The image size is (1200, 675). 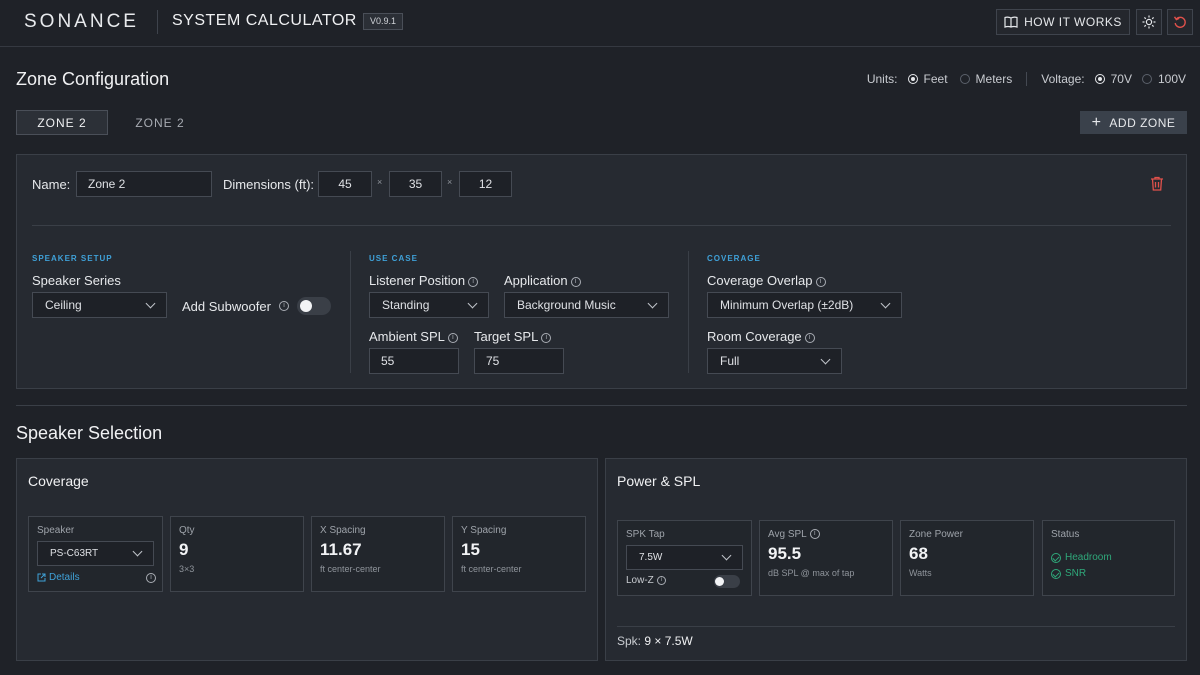 What do you see at coordinates (413, 336) in the screenshot?
I see `ambient-spl-label: Ambient SPL i` at bounding box center [413, 336].